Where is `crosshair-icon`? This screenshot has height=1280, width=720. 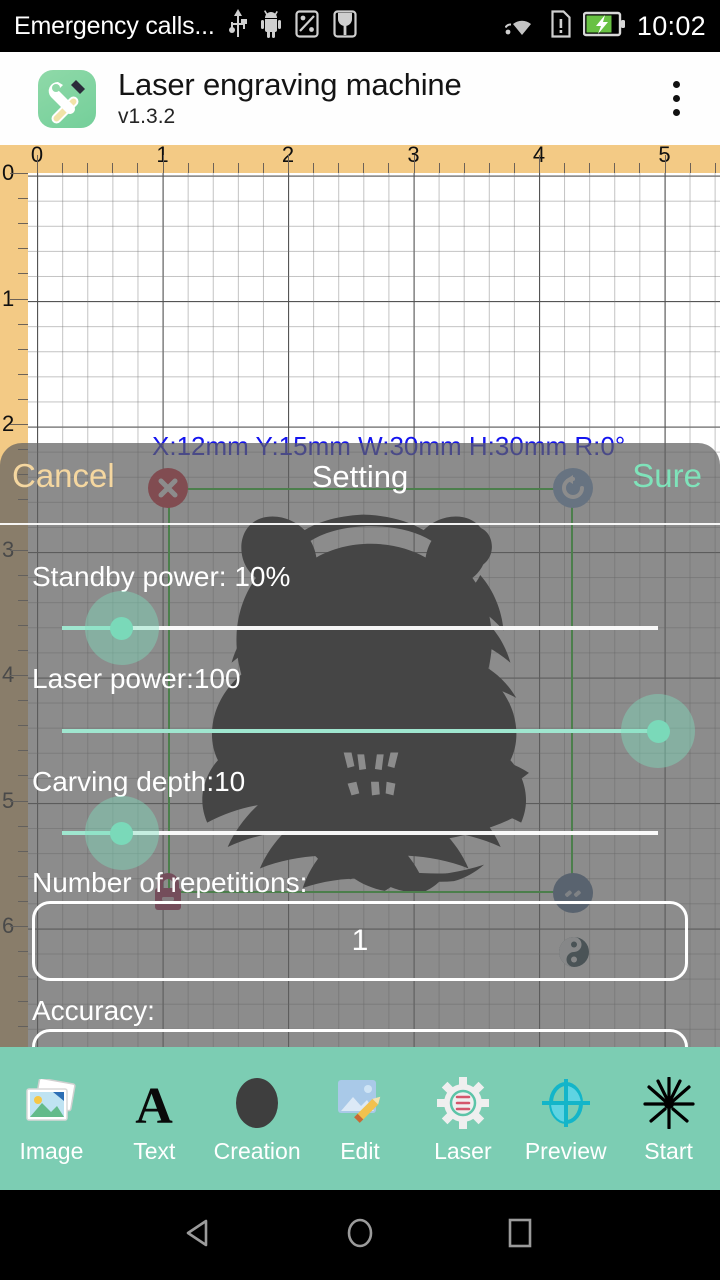 crosshair-icon is located at coordinates (566, 1103).